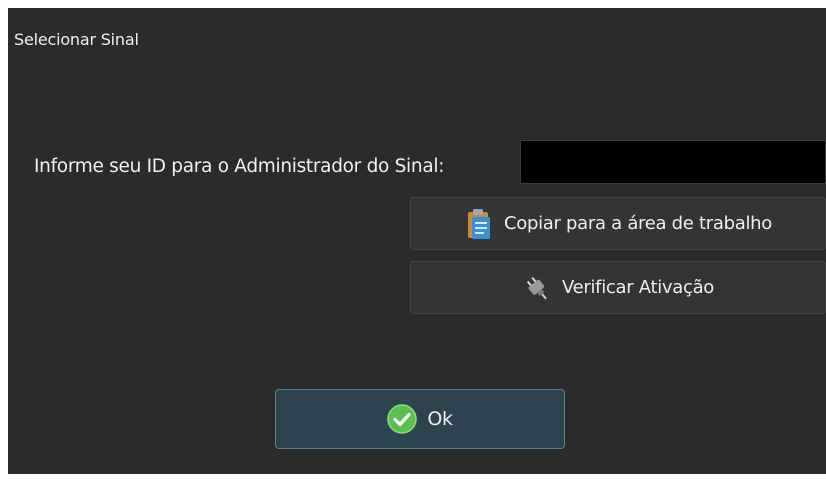  What do you see at coordinates (402, 419) in the screenshot?
I see `check-circle-icon` at bounding box center [402, 419].